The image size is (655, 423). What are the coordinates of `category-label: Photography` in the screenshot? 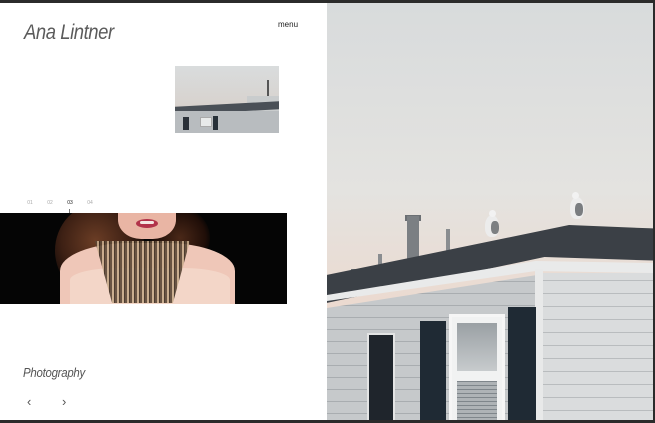 It's located at (54, 372).